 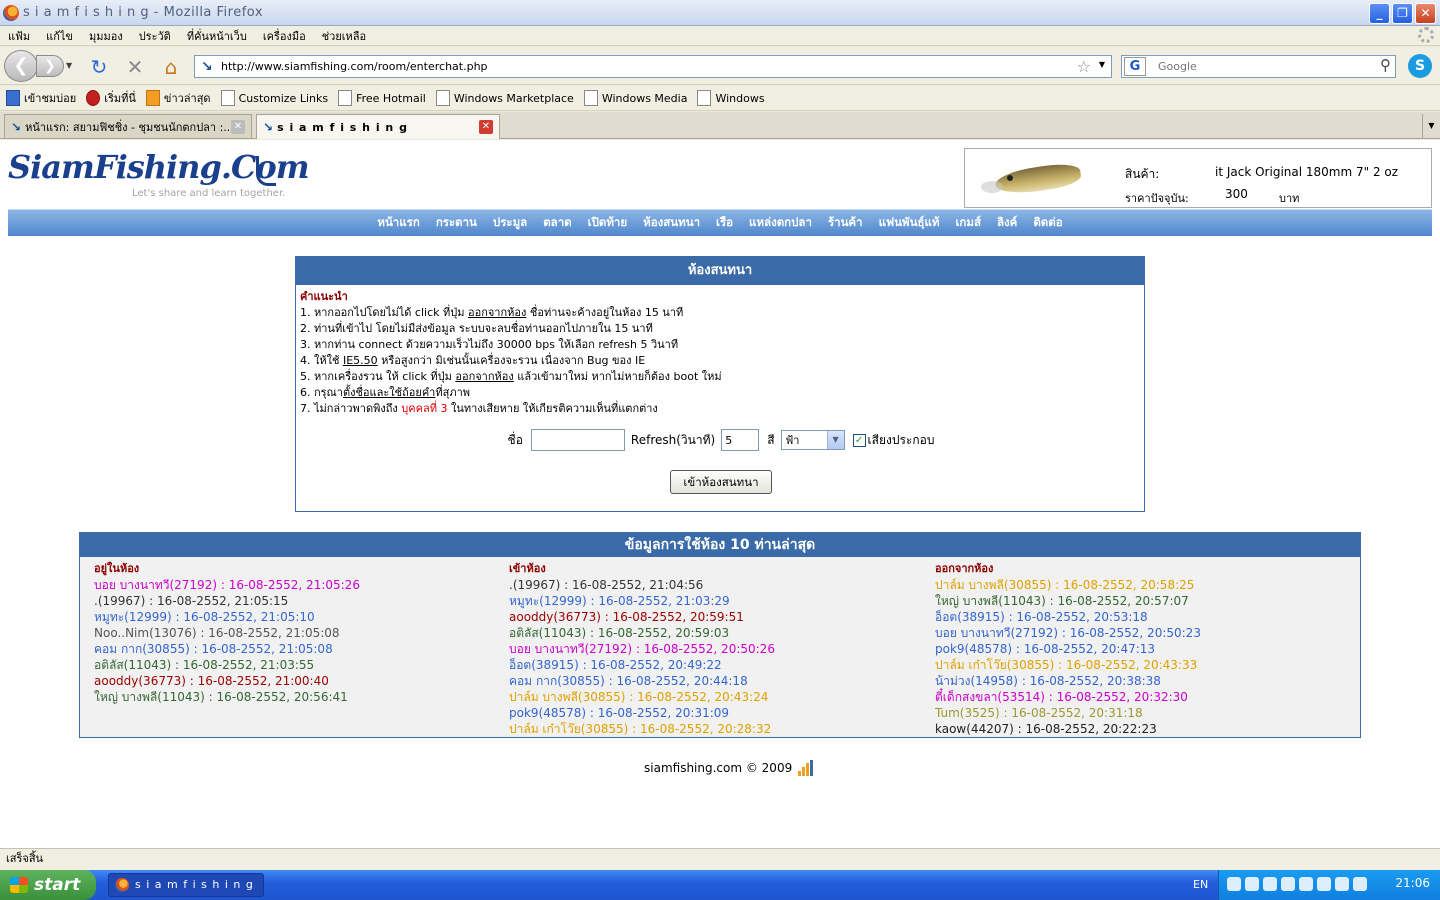 I want to click on bookmark-windows: Windows, so click(x=731, y=98).